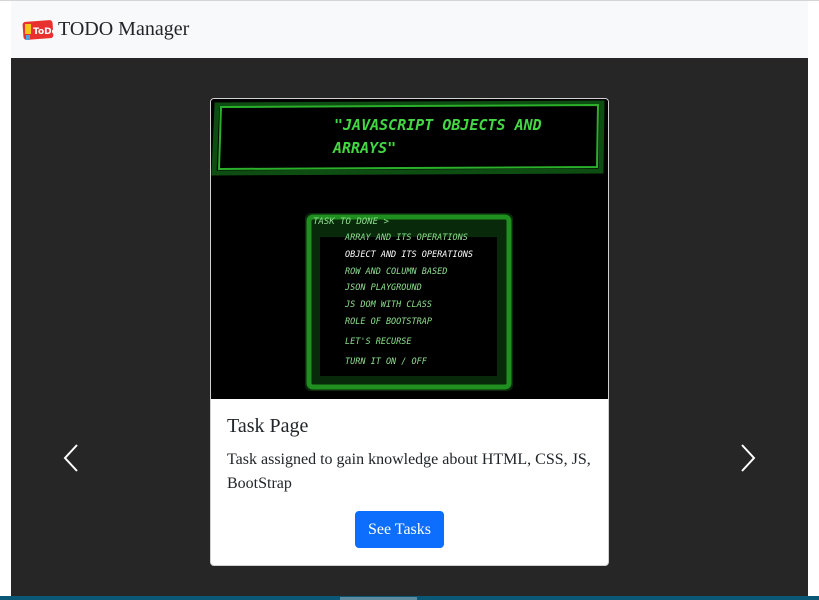 The height and width of the screenshot is (600, 819). What do you see at coordinates (438, 125) in the screenshot?
I see `image-heading-line1: "JAVASCRIPT OBJECTS AND` at bounding box center [438, 125].